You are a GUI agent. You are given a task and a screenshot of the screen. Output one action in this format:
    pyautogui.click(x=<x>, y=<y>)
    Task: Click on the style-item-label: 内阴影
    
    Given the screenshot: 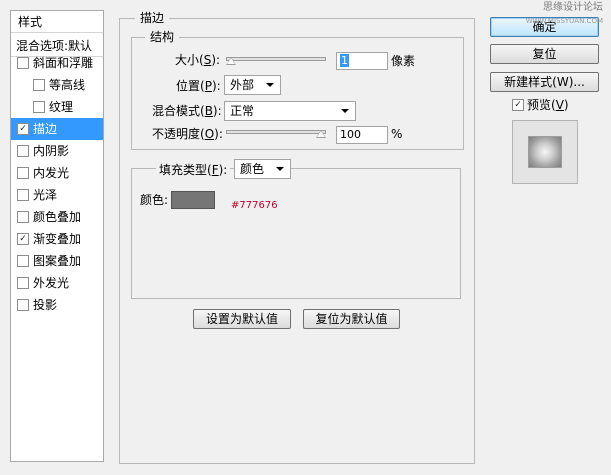 What is the action you would take?
    pyautogui.click(x=51, y=151)
    